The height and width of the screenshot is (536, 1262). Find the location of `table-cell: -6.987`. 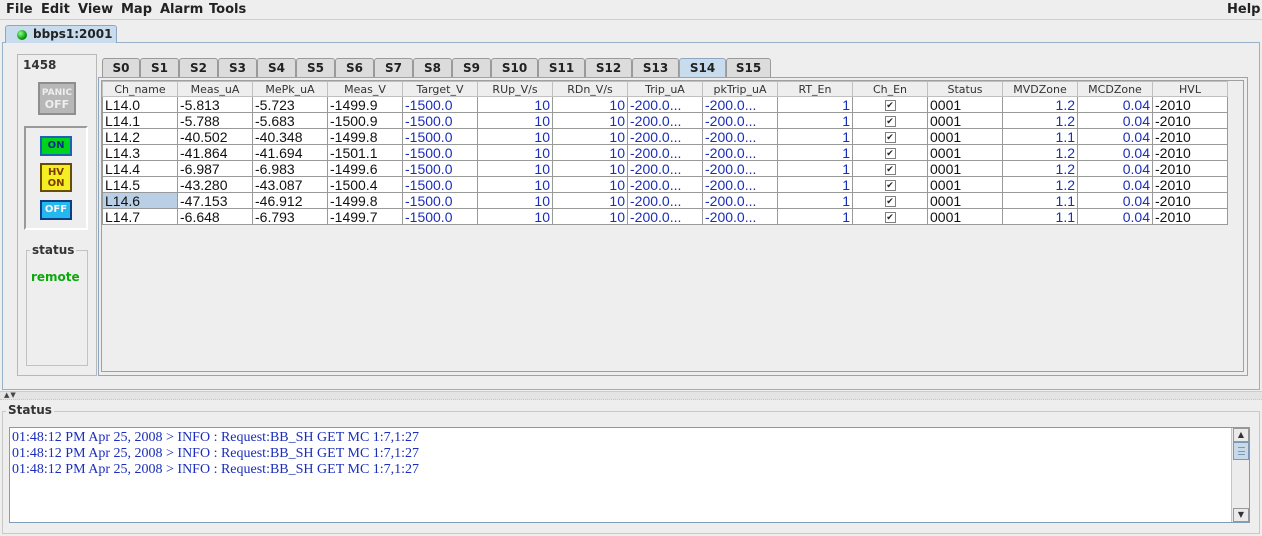

table-cell: -6.987 is located at coordinates (215, 168).